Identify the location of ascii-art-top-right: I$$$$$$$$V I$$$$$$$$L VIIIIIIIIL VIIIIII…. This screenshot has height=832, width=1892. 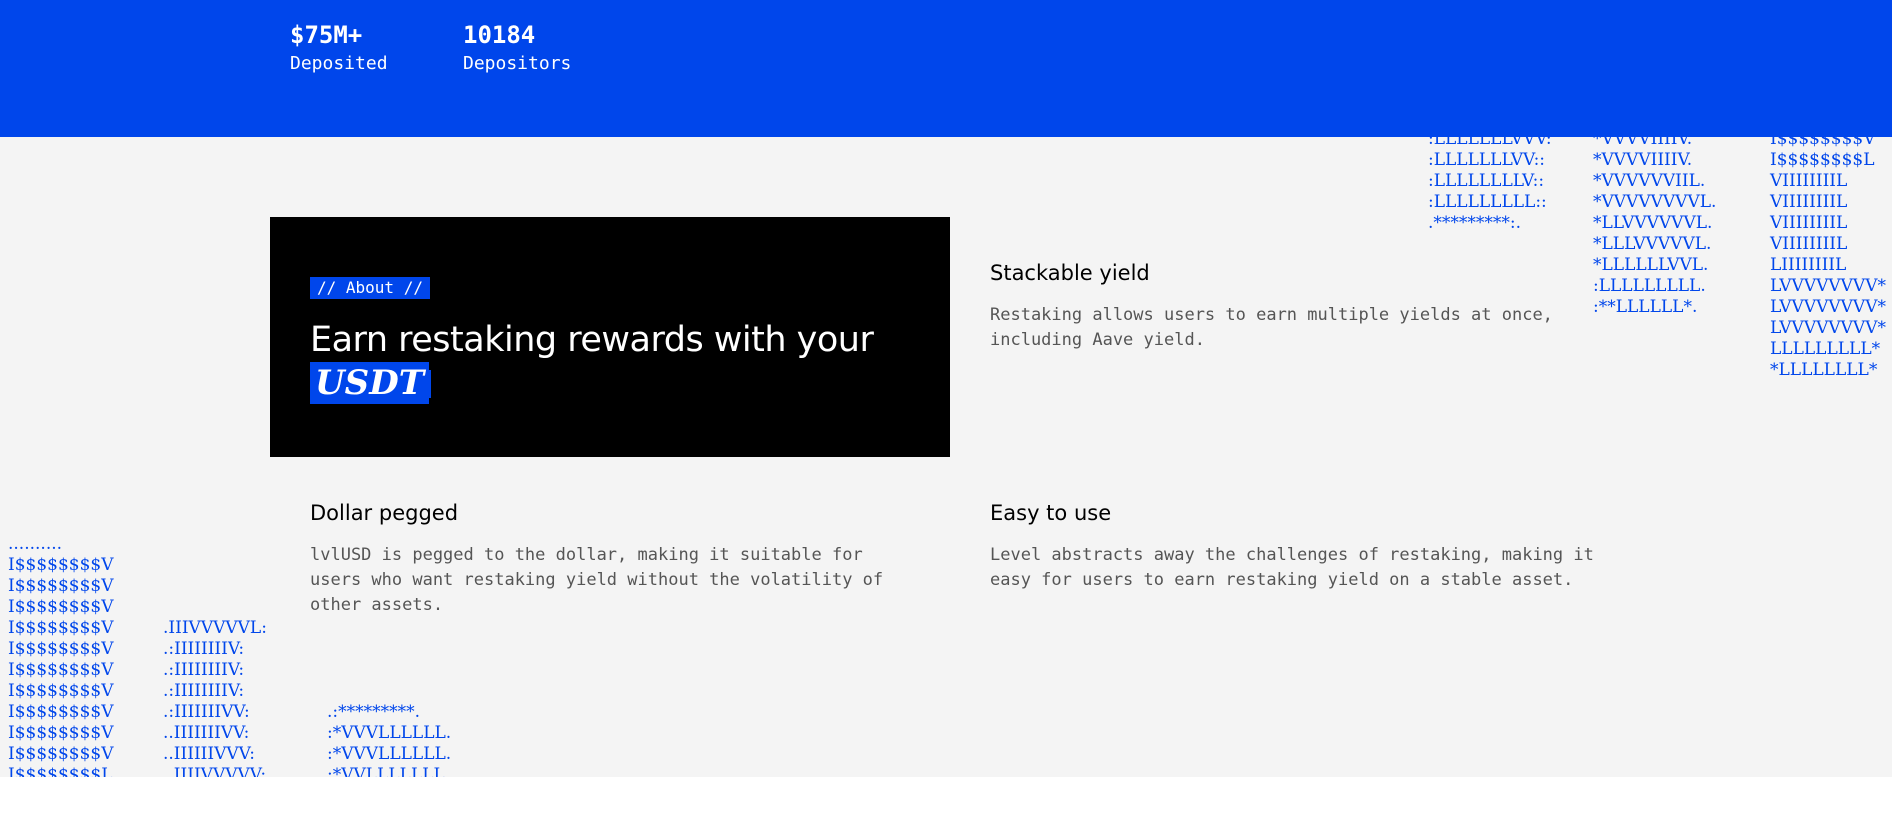
(1828, 258).